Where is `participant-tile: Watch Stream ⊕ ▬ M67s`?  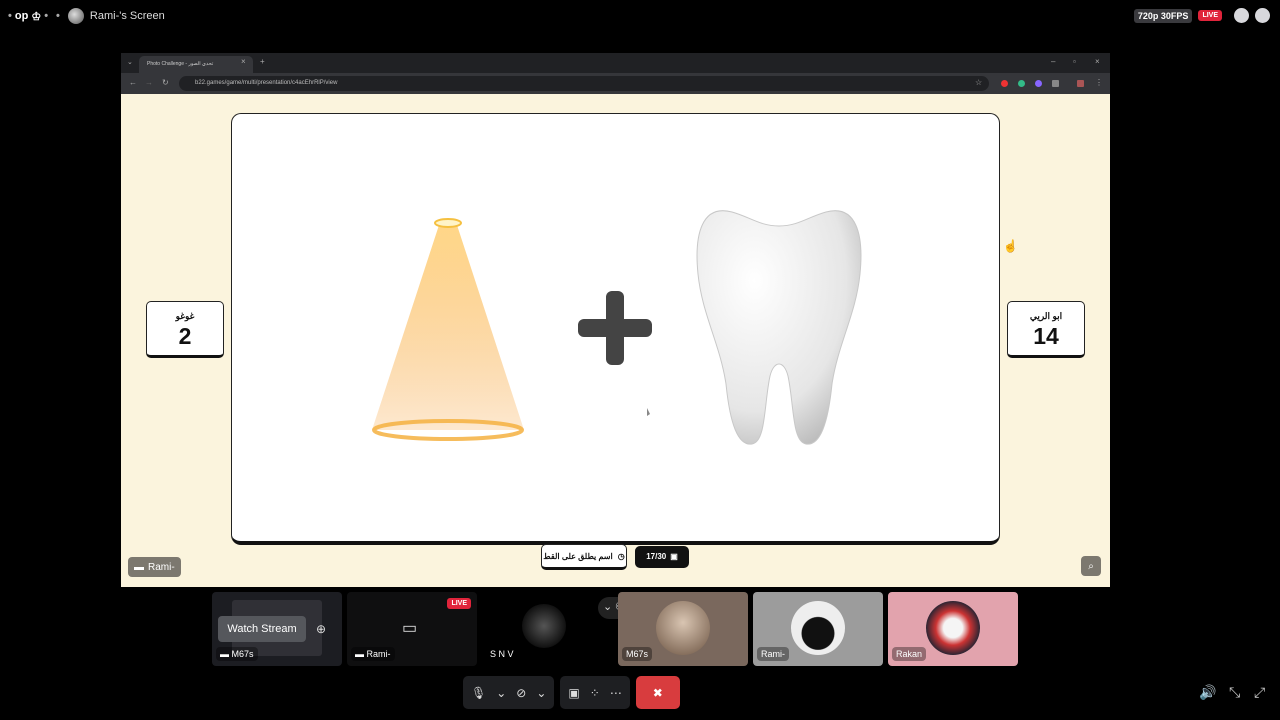
participant-tile: Watch Stream ⊕ ▬ M67s is located at coordinates (277, 629).